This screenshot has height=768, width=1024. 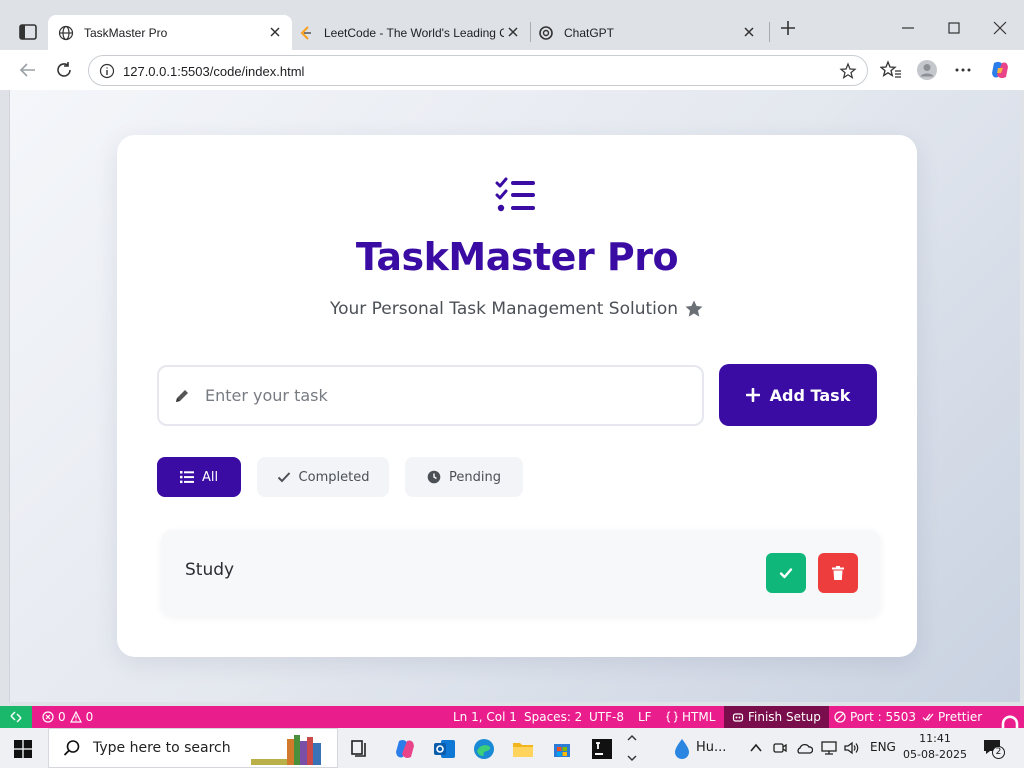 I want to click on filter-completed-button: Completed, so click(x=323, y=477).